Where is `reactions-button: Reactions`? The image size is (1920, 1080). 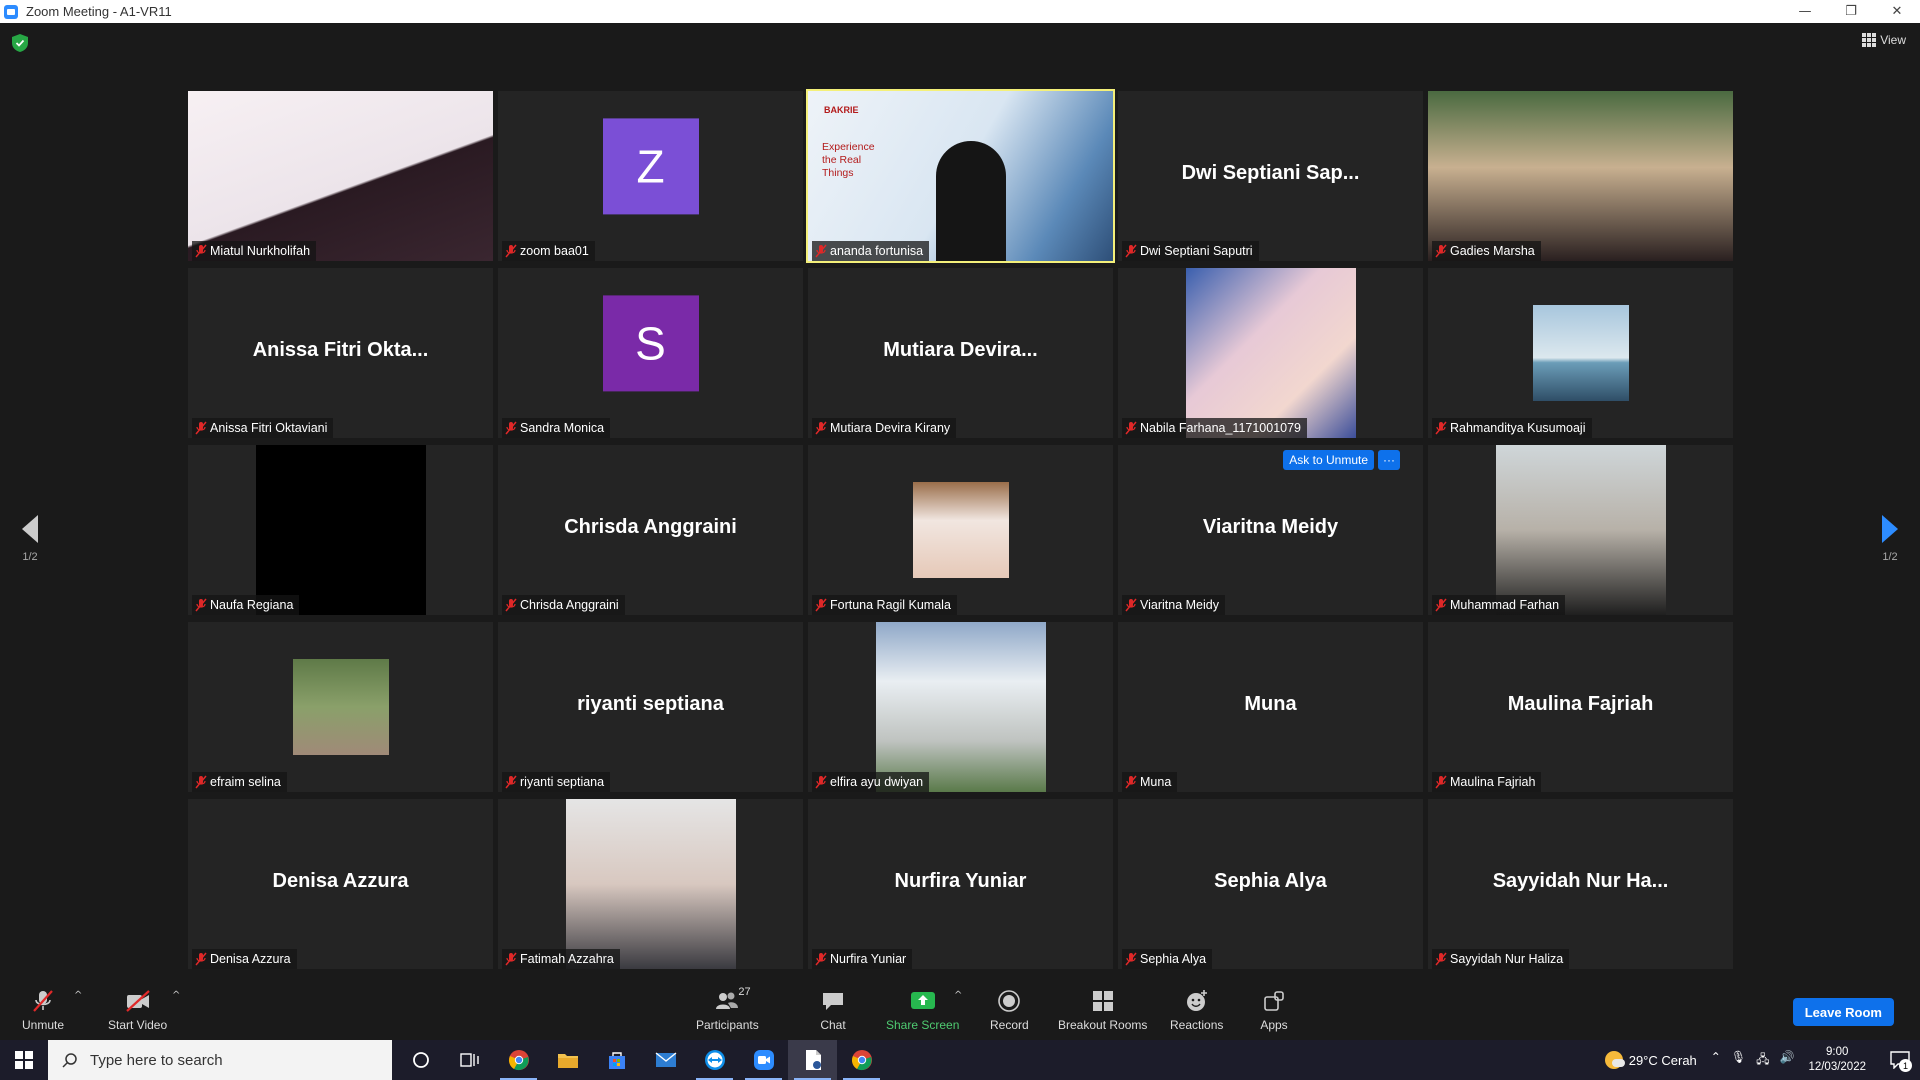 reactions-button: Reactions is located at coordinates (1196, 1010).